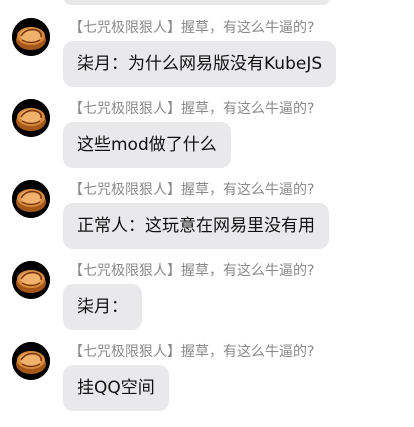  What do you see at coordinates (116, 388) in the screenshot?
I see `message-bubble: 挂QQ空间` at bounding box center [116, 388].